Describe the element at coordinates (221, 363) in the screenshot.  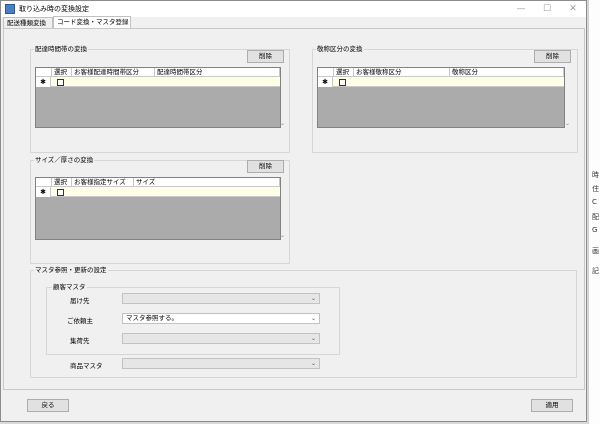
I see `product-master-select: ⌄` at that location.